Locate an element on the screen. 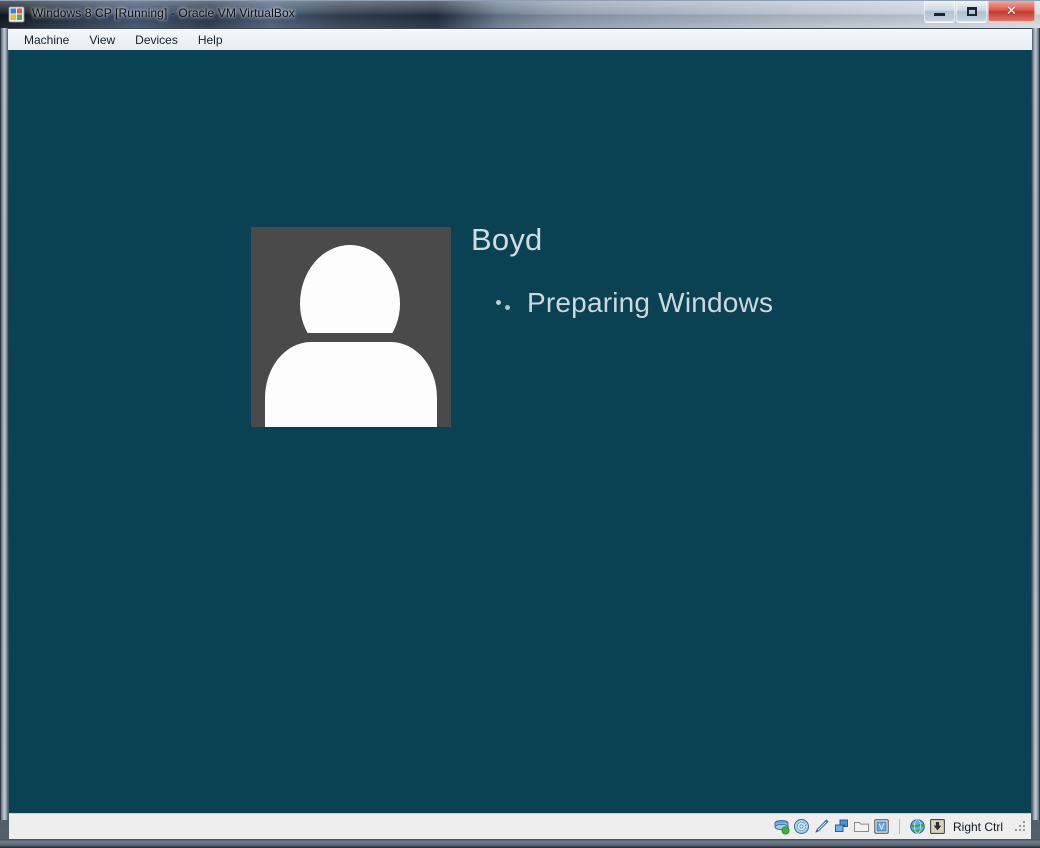  video-capture-icon: V is located at coordinates (881, 826).